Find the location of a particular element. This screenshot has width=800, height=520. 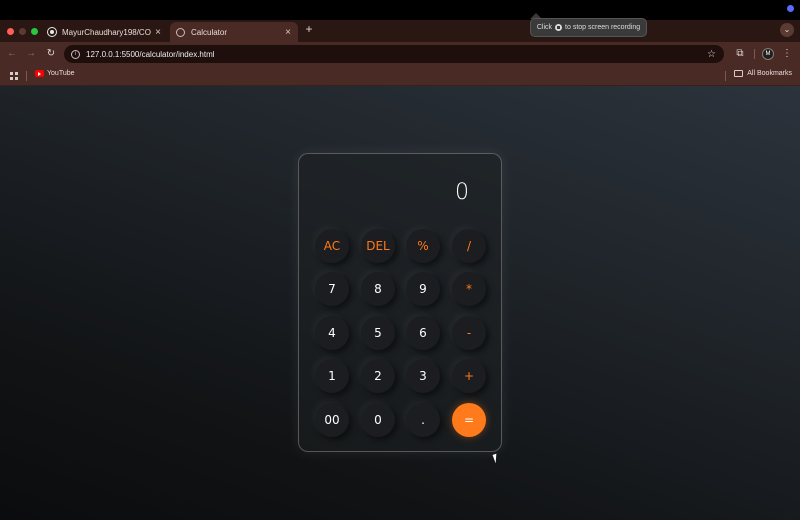

bookmark-youtube: YouTube is located at coordinates (55, 73).